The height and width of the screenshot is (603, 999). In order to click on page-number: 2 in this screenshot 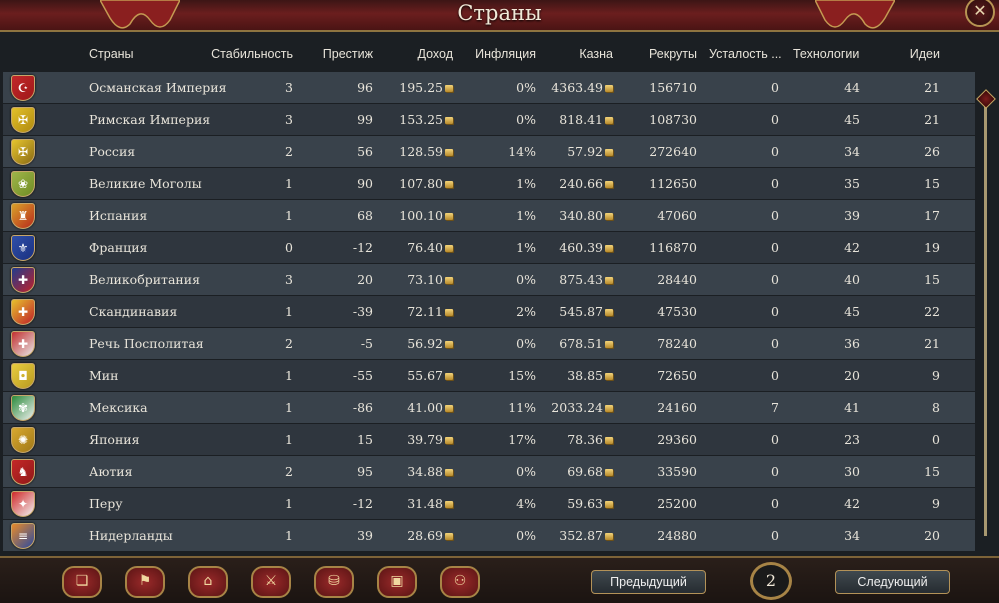, I will do `click(771, 581)`.